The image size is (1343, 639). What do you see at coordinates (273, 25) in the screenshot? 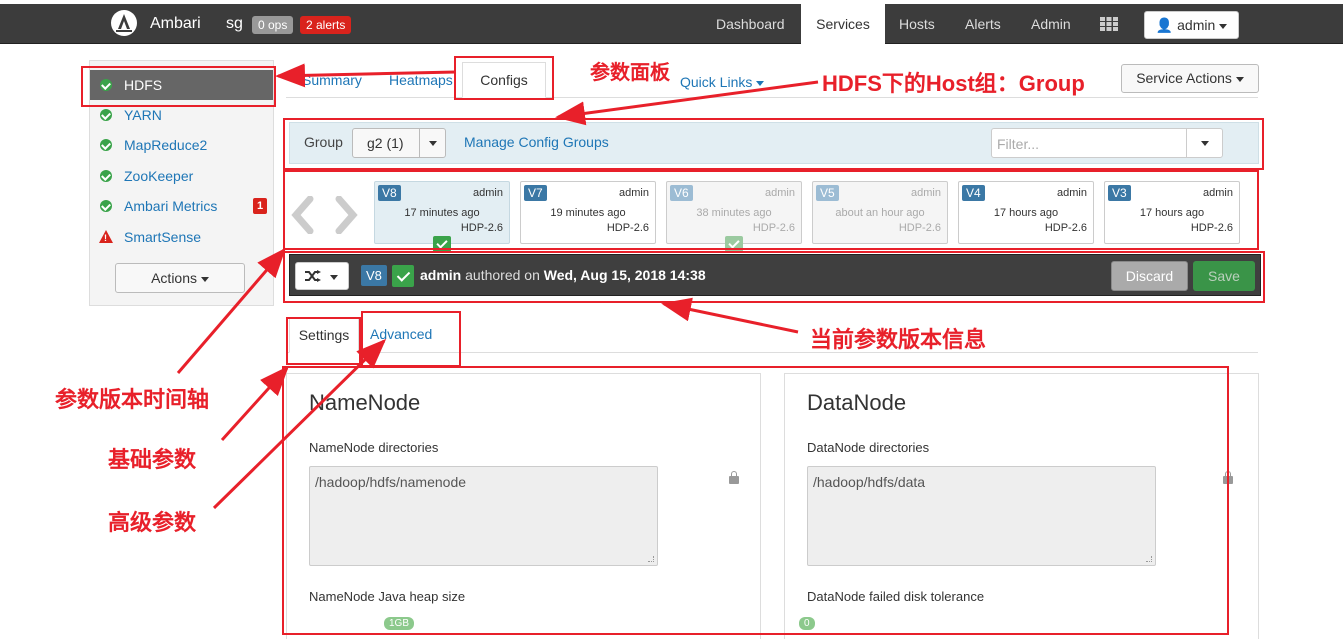
I see `ops-badge: 0 ops` at bounding box center [273, 25].